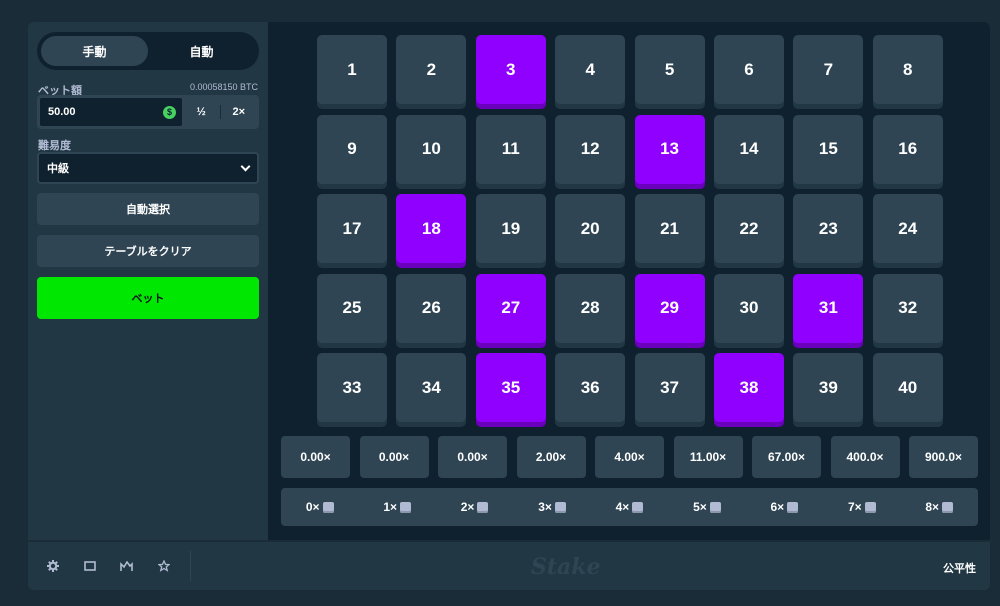 The height and width of the screenshot is (606, 1000). I want to click on hit-count: 5×, so click(707, 507).